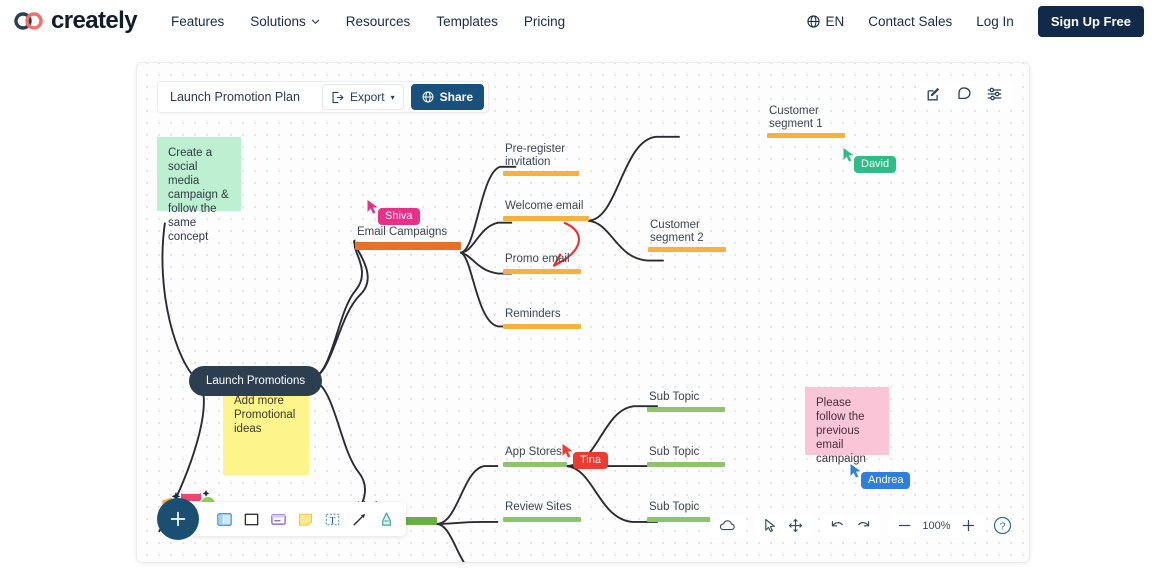  I want to click on node-label: Pre-register invitation, so click(535, 155).